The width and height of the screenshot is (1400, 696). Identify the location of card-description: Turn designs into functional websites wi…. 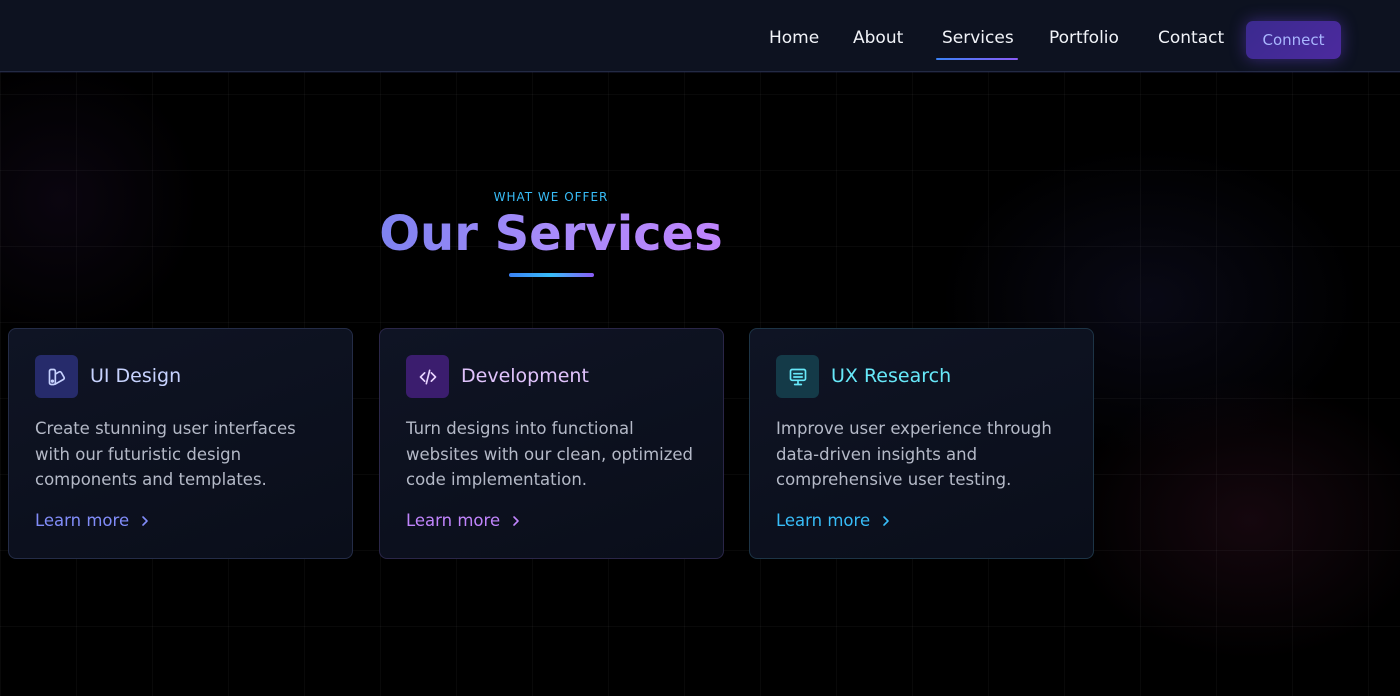
(550, 454).